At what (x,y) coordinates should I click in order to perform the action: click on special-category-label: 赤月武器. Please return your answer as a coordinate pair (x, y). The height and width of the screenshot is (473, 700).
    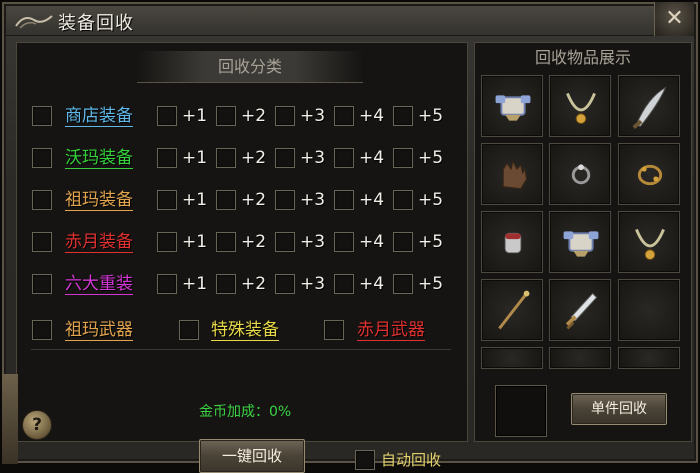
    Looking at the image, I should click on (391, 330).